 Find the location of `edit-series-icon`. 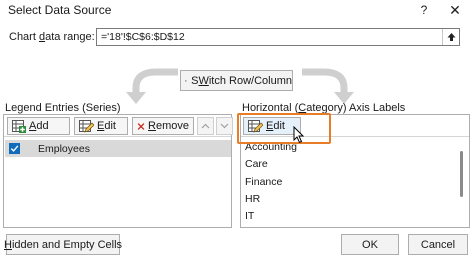

edit-series-icon is located at coordinates (86, 126).